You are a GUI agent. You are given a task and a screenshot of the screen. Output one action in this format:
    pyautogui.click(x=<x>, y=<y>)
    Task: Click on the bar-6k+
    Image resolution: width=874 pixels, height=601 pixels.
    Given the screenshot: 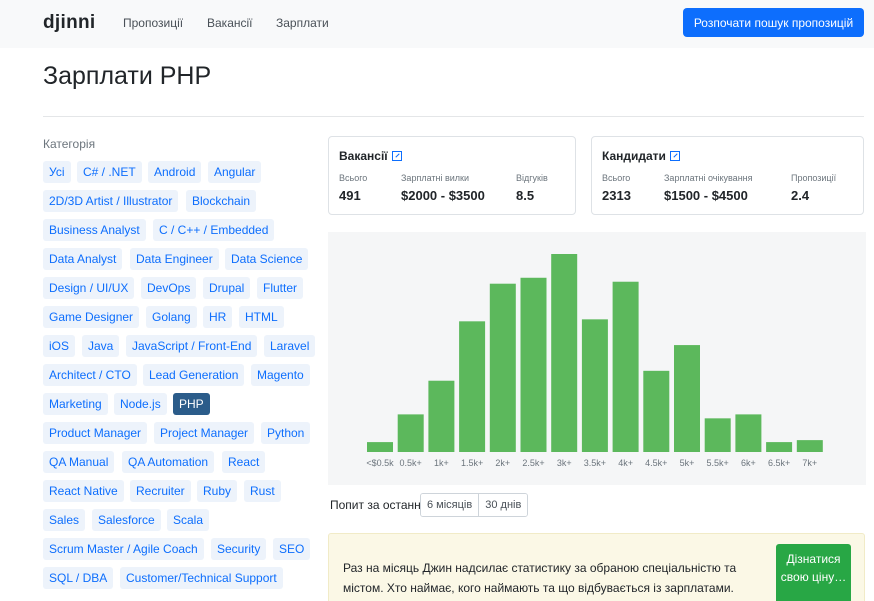 What is the action you would take?
    pyautogui.click(x=748, y=433)
    